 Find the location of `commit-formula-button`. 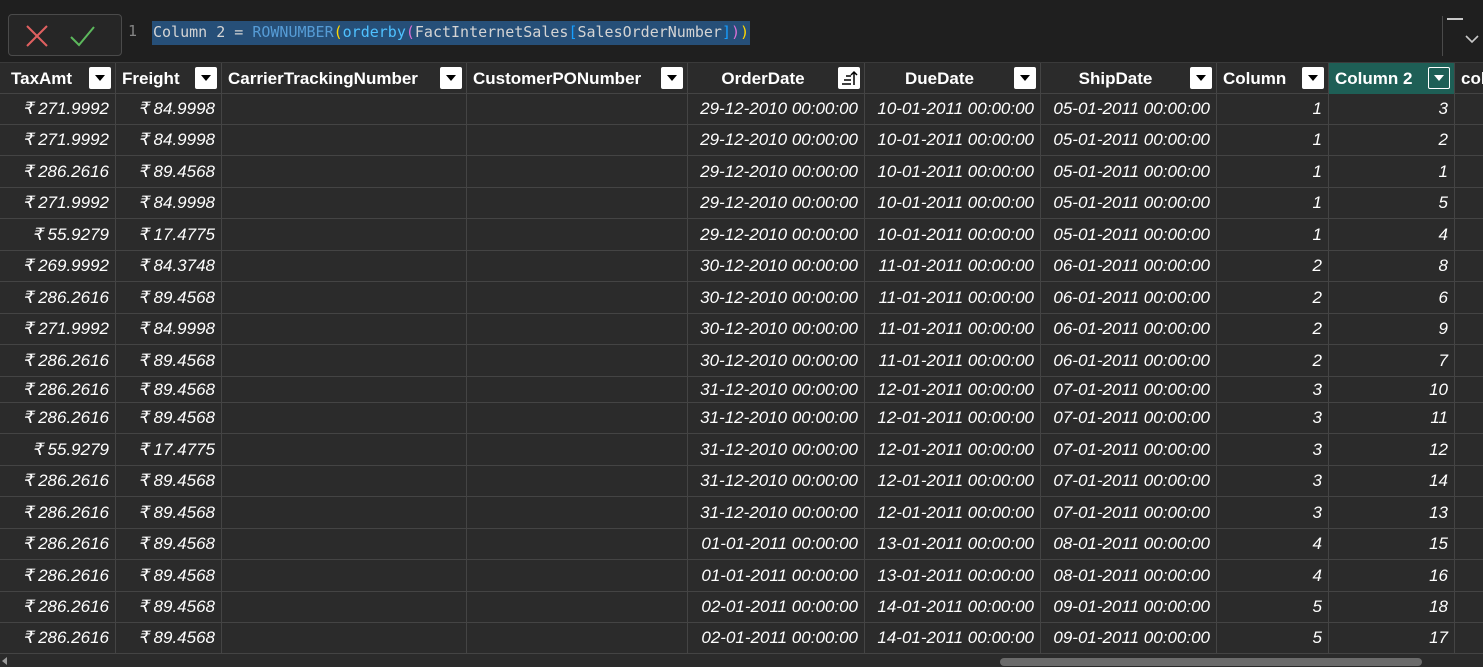

commit-formula-button is located at coordinates (82, 36).